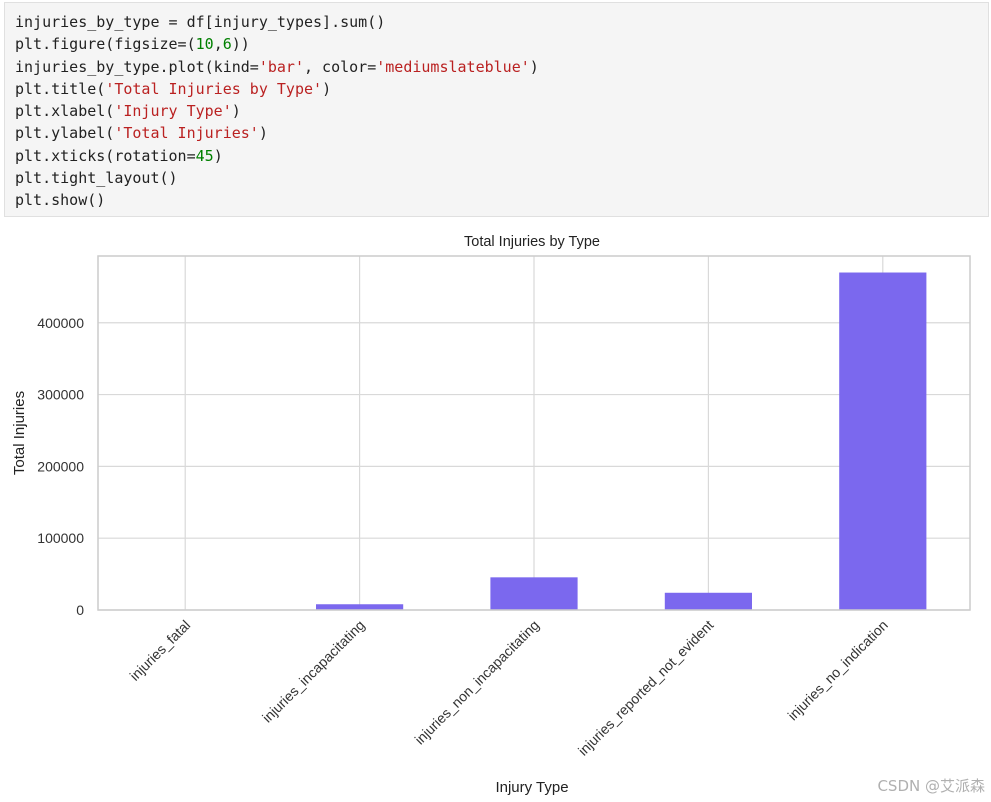  Describe the element at coordinates (60, 395) in the screenshot. I see `y-tick-label: 300000` at that location.